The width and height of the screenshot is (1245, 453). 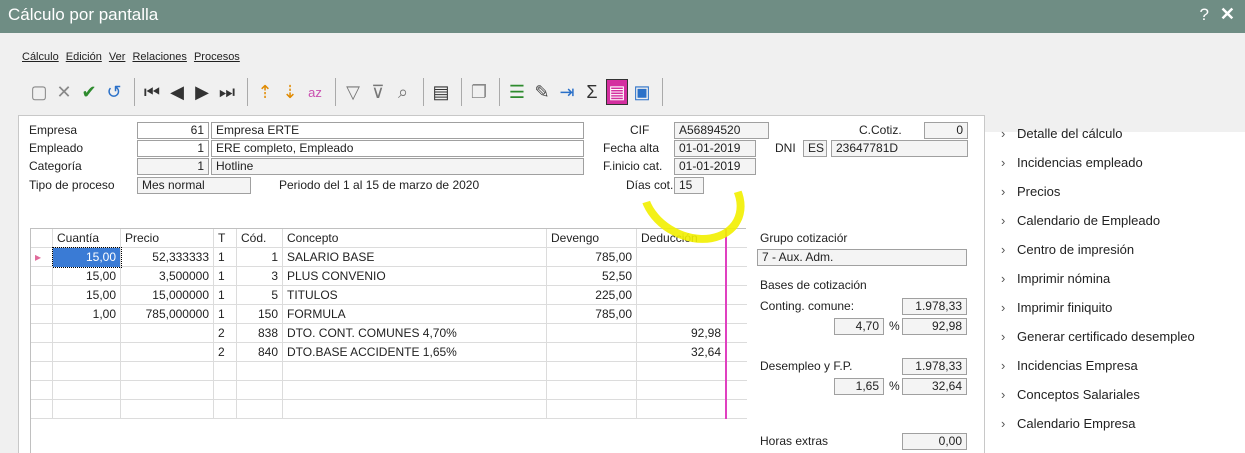 I want to click on empresa-name-field: Empresa ERTE, so click(x=397, y=130).